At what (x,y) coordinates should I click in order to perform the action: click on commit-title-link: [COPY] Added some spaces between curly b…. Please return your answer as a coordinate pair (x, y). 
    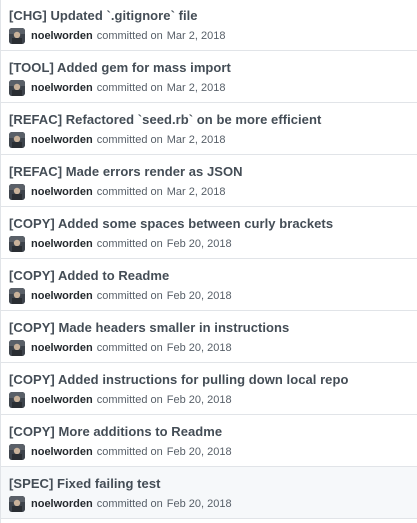
    Looking at the image, I should click on (171, 223).